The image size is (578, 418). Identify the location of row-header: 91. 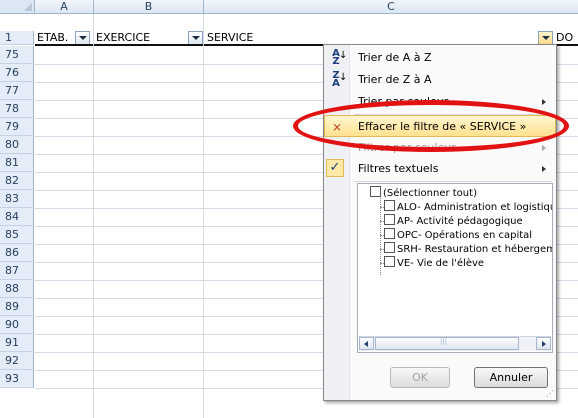
(17, 343).